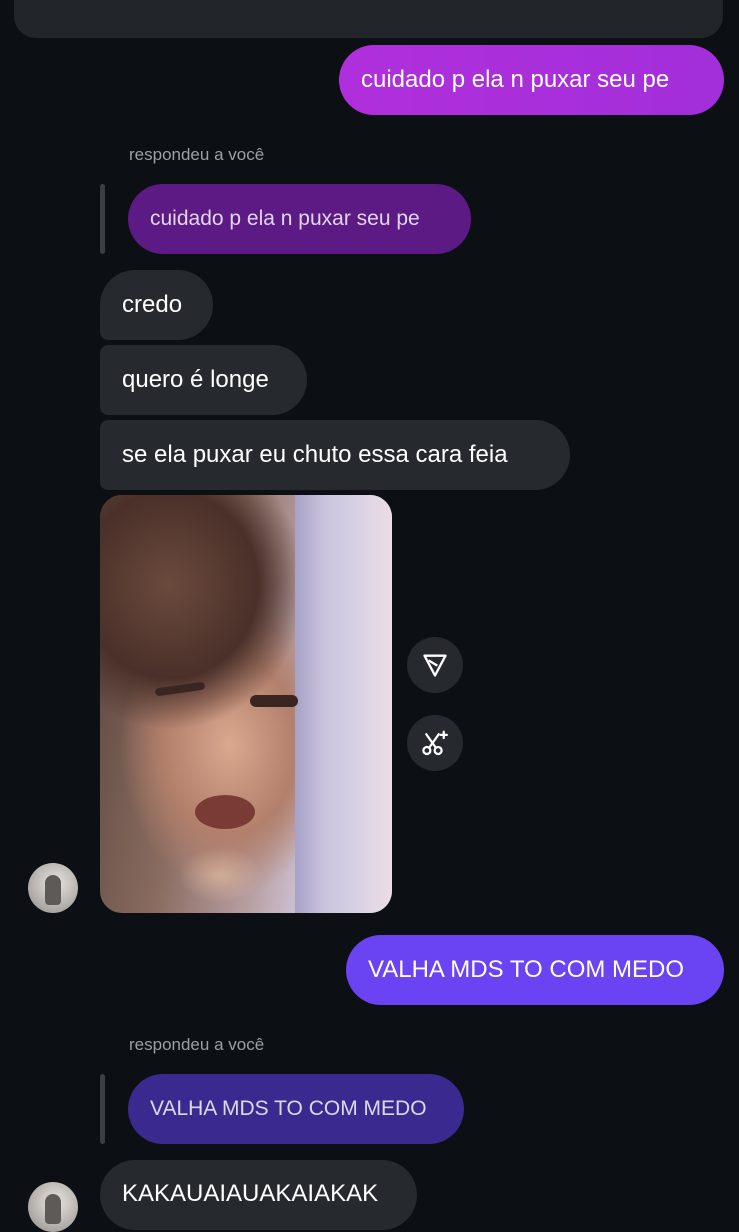 The image size is (739, 1232). What do you see at coordinates (285, 218) in the screenshot?
I see `quoted-message-text: cuidado p ela n puxar seu pe` at bounding box center [285, 218].